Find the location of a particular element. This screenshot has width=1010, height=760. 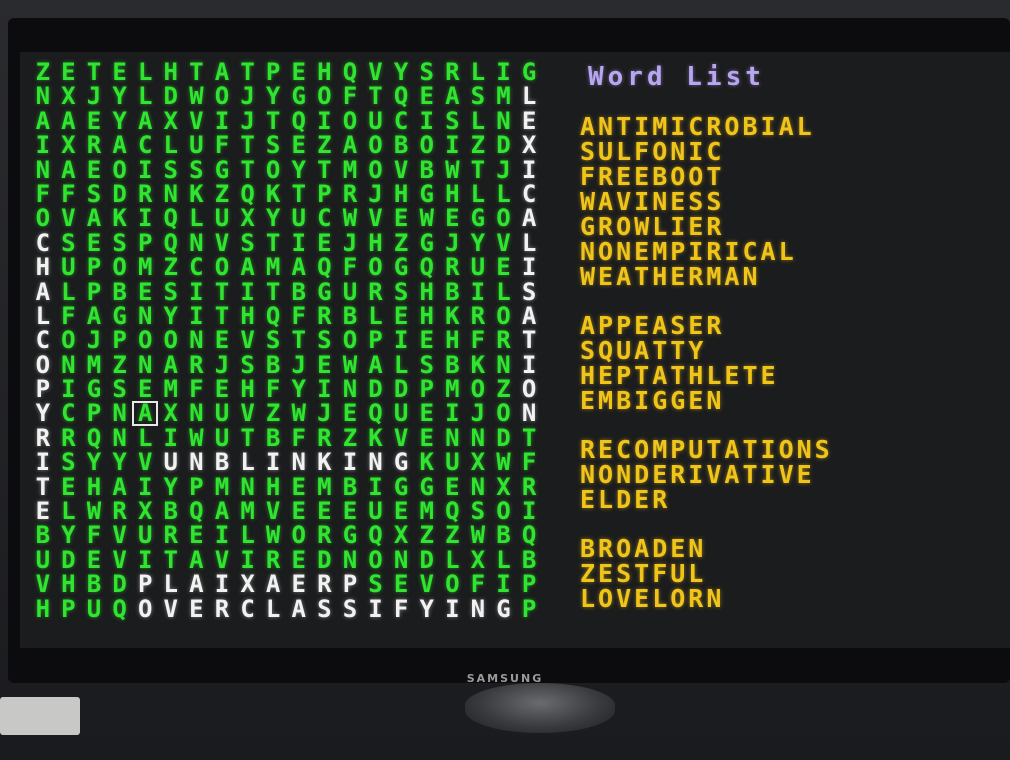

grid-letter: Q is located at coordinates (120, 608).